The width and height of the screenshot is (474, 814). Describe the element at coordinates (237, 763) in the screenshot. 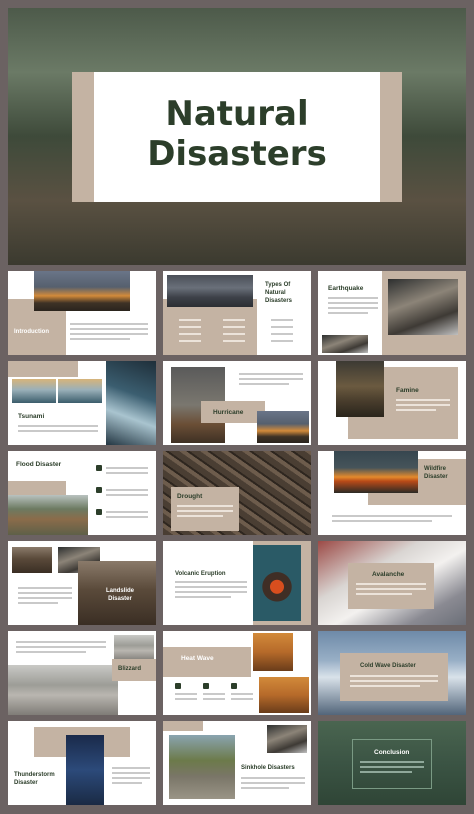

I see `slide-sinkhole: Sinkhole Disasters` at that location.